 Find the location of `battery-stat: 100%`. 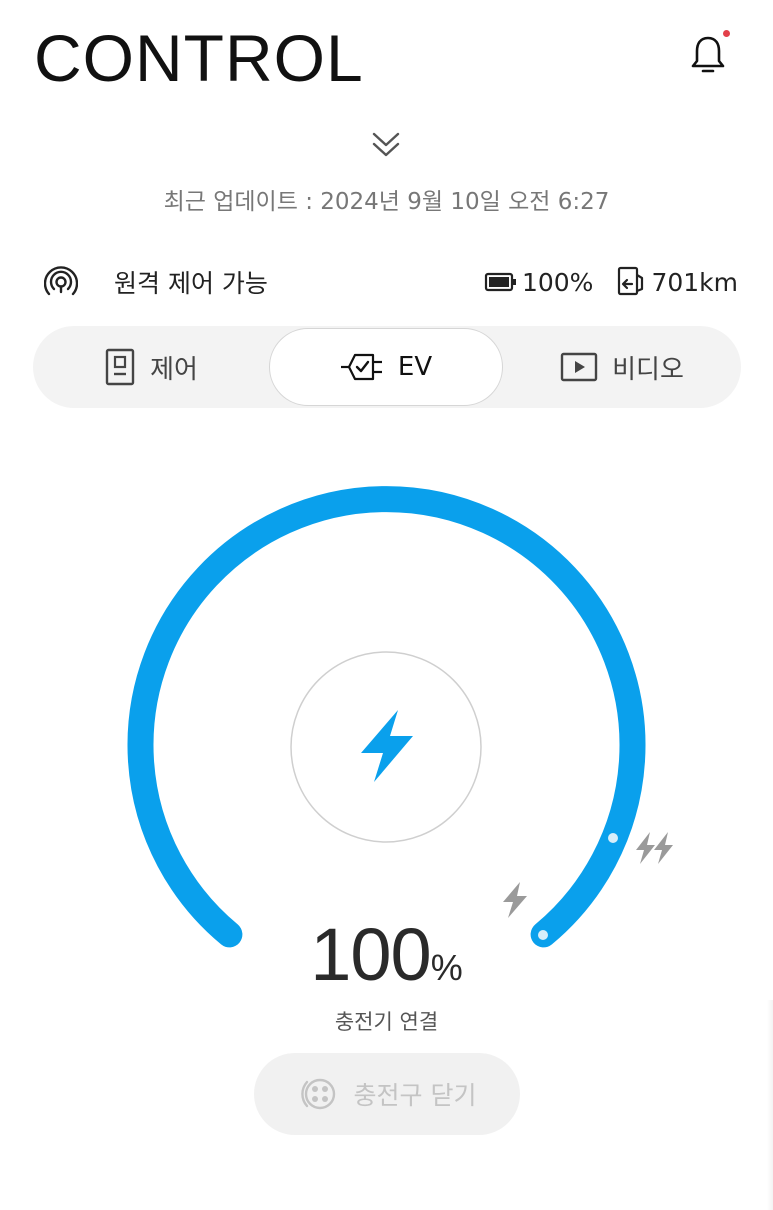

battery-stat: 100% is located at coordinates (538, 282).